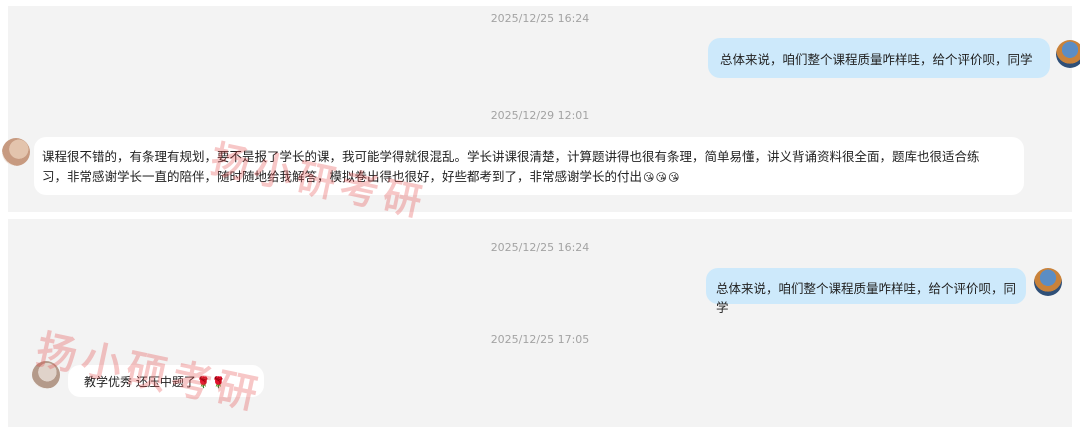 The width and height of the screenshot is (1080, 432). Describe the element at coordinates (140, 382) in the screenshot. I see `message-text: 教学优秀 还压中题了` at that location.